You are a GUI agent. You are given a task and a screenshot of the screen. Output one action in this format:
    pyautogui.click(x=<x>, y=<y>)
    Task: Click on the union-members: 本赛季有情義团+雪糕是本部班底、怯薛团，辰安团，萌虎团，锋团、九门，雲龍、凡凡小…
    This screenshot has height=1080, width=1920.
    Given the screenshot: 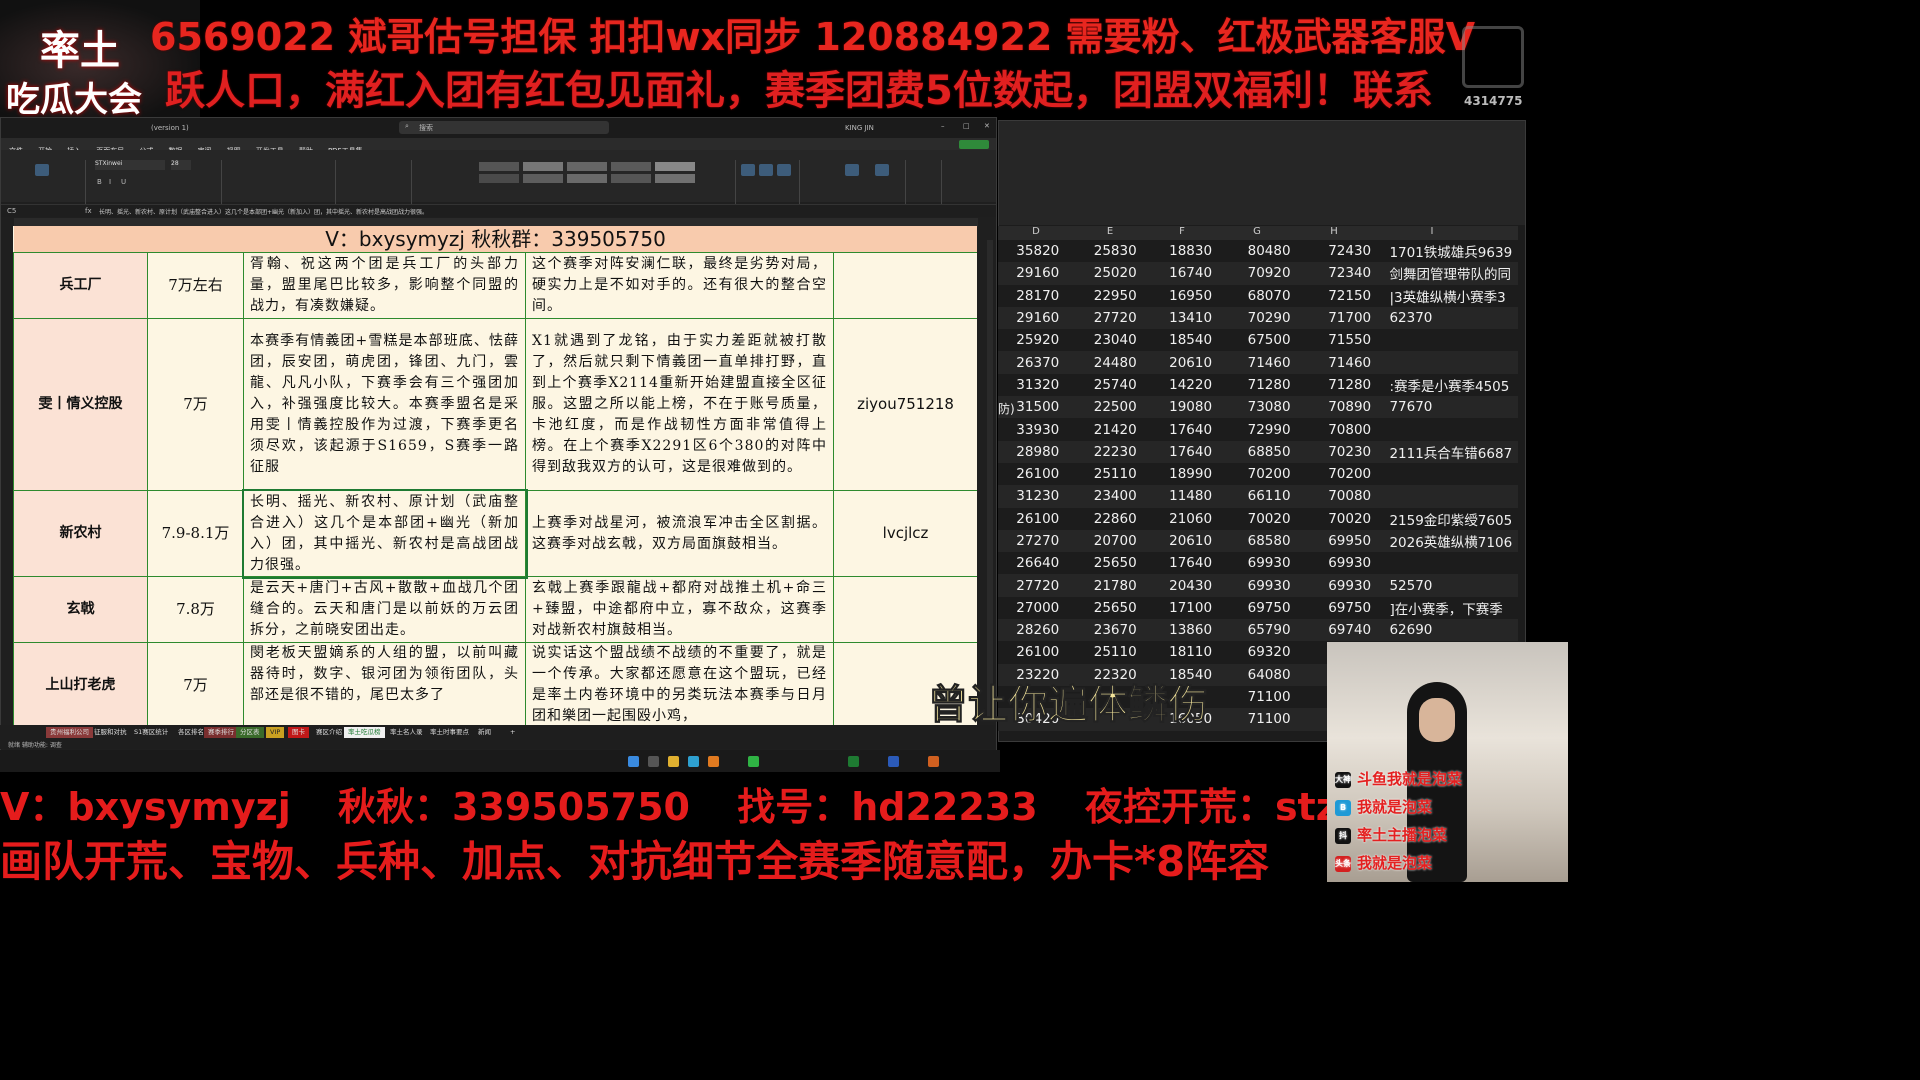 What is the action you would take?
    pyautogui.click(x=384, y=404)
    